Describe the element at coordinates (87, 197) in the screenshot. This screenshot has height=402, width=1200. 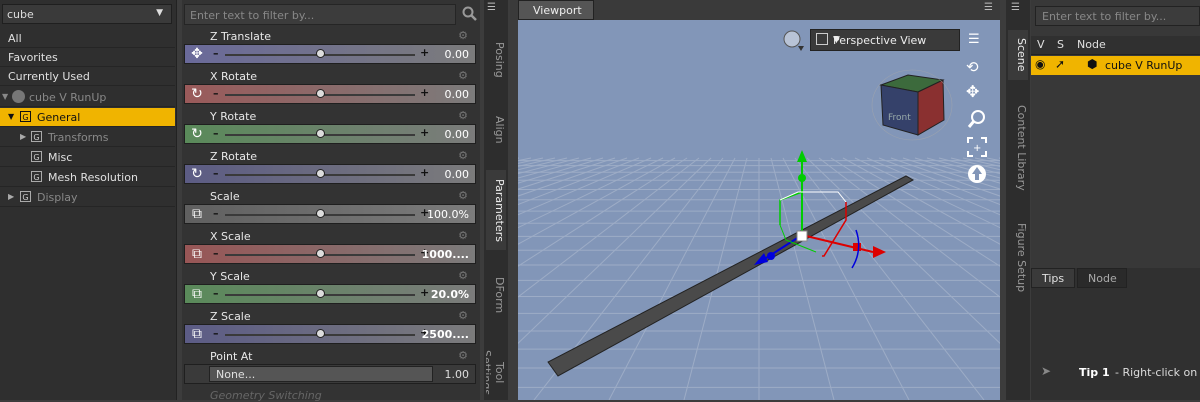
I see `tree-item-display: ▶ G Display` at that location.